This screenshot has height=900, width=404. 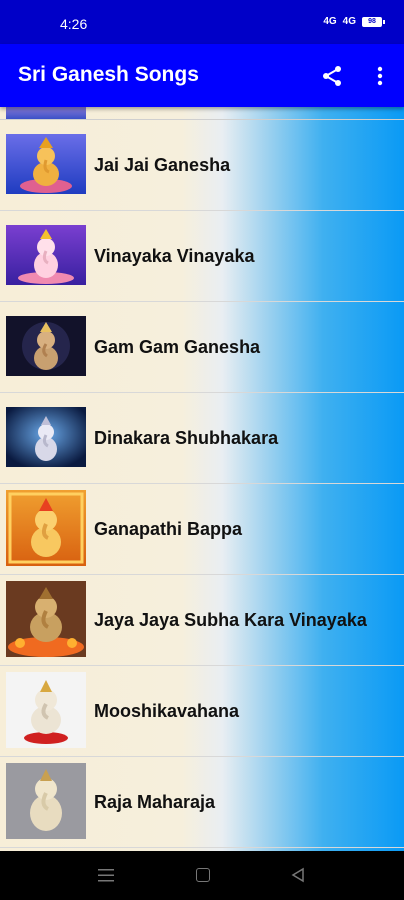 What do you see at coordinates (174, 256) in the screenshot?
I see `song-title: Vinayaka Vinayaka` at bounding box center [174, 256].